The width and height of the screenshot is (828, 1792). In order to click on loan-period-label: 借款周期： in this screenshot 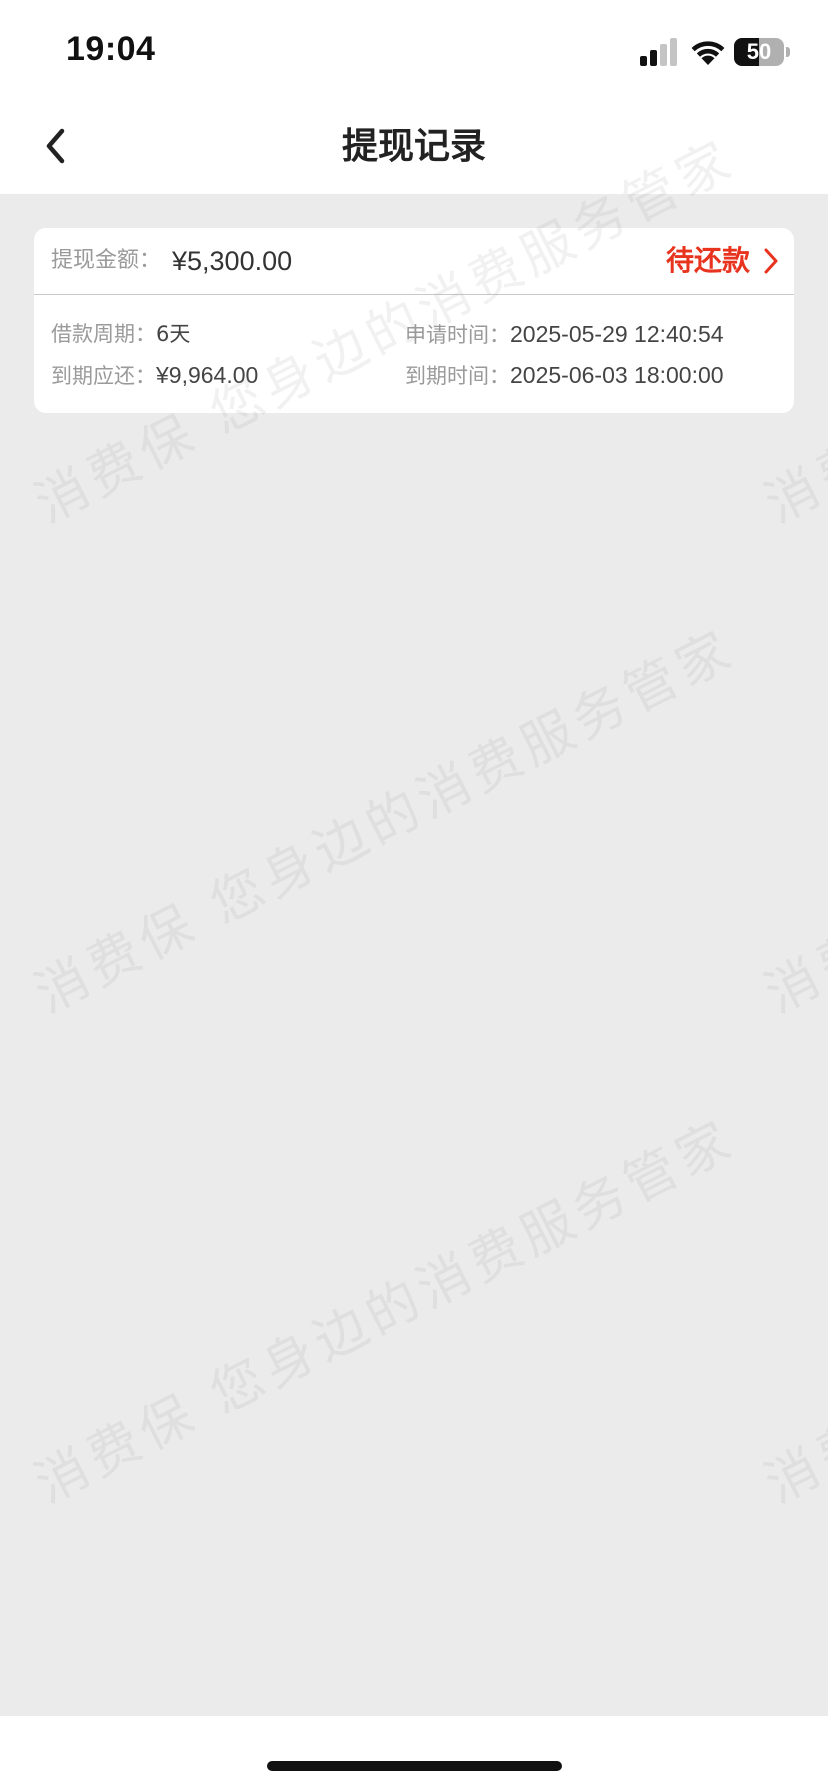, I will do `click(103, 334)`.